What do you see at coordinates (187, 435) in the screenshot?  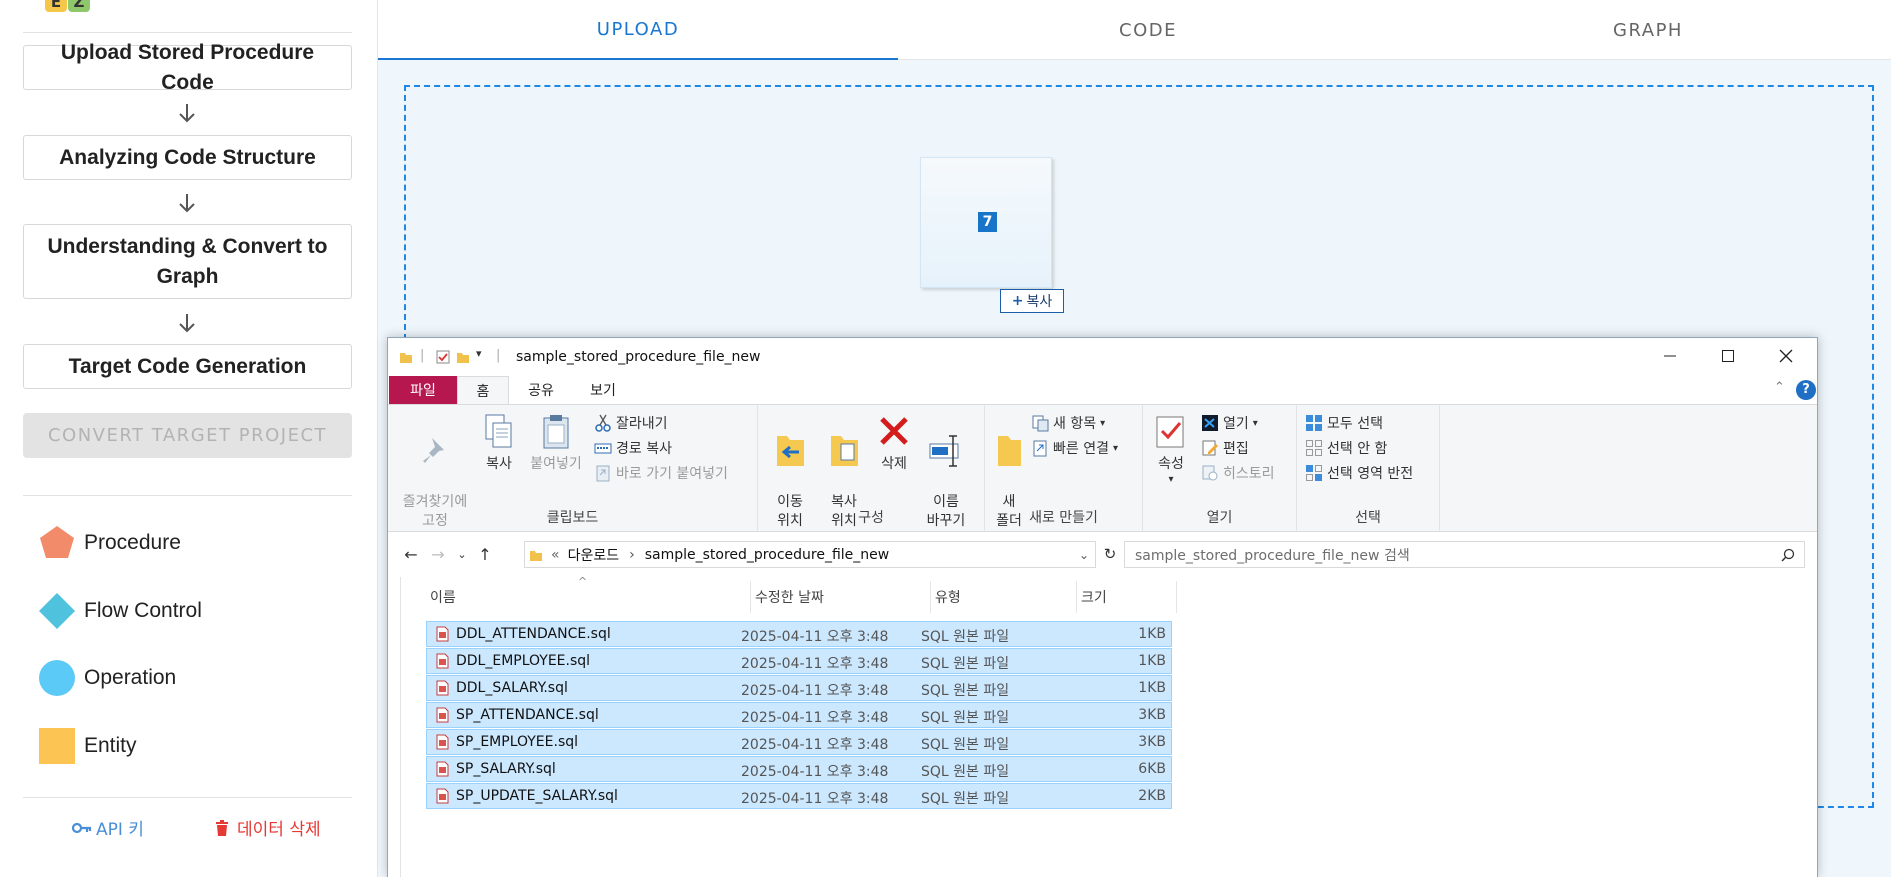 I see `convert-target-project-button: CONVERT TARGET PROJECT` at bounding box center [187, 435].